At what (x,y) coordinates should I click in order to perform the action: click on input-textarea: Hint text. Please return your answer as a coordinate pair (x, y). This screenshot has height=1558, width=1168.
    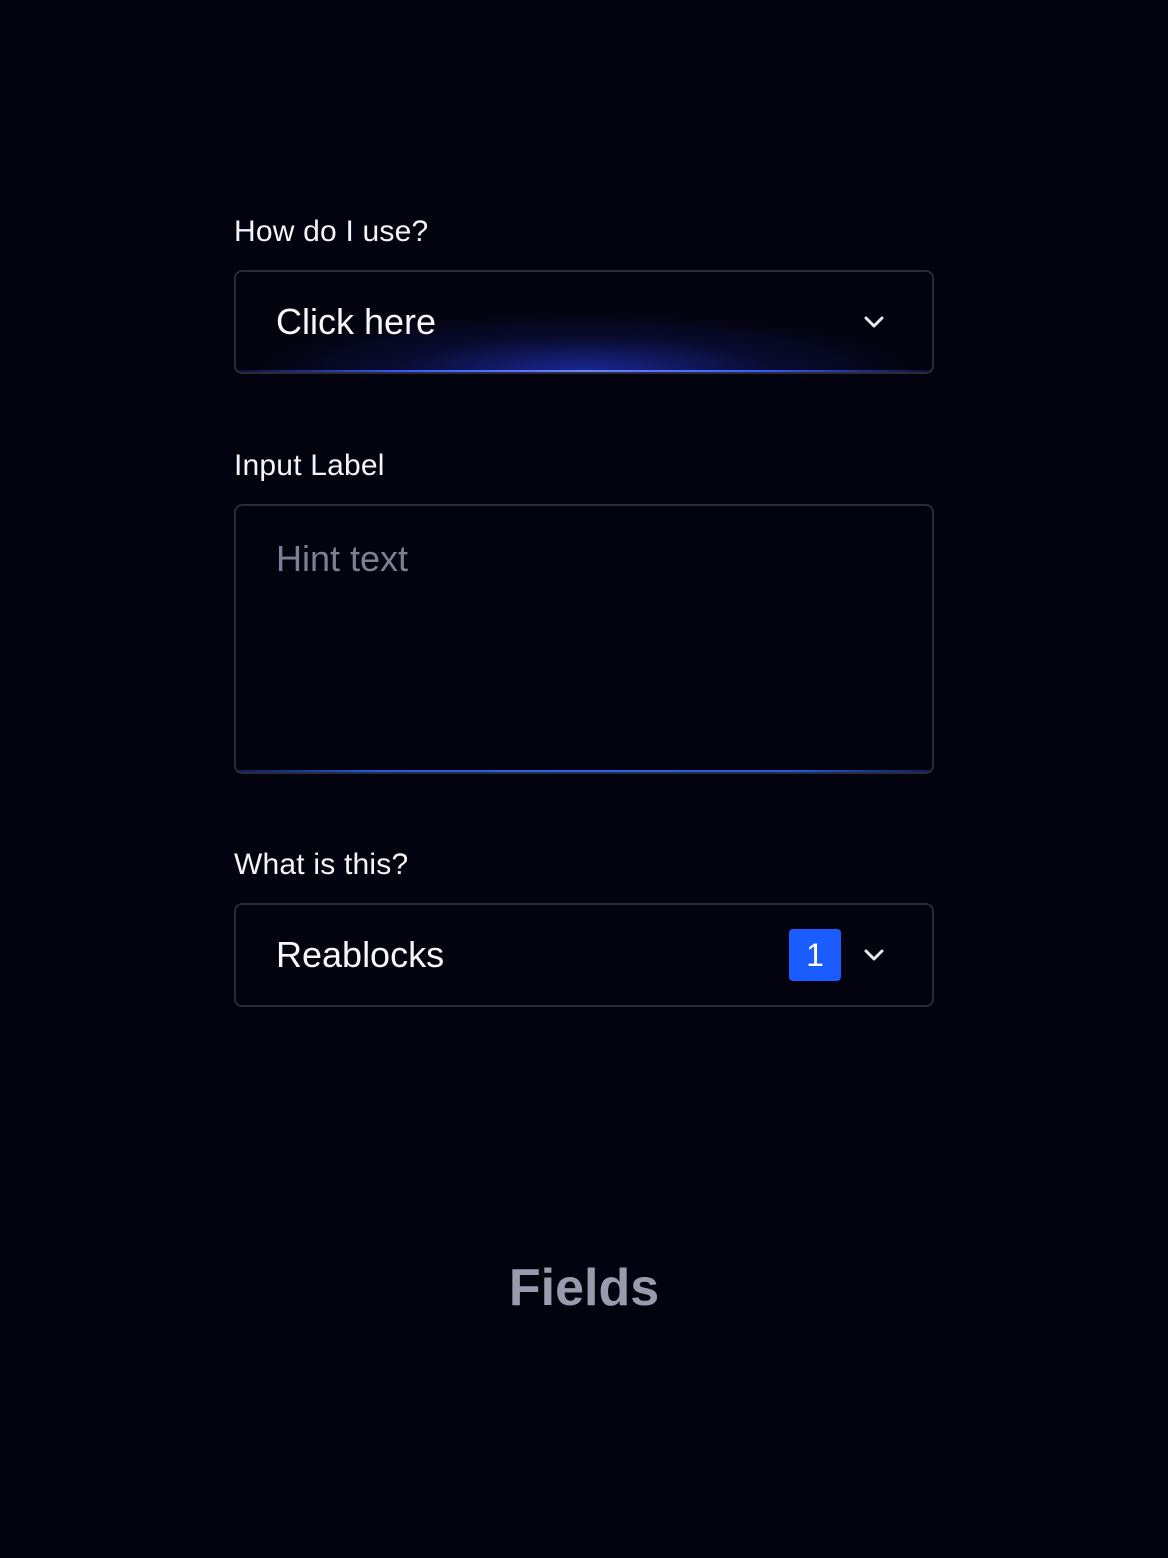
    Looking at the image, I should click on (584, 639).